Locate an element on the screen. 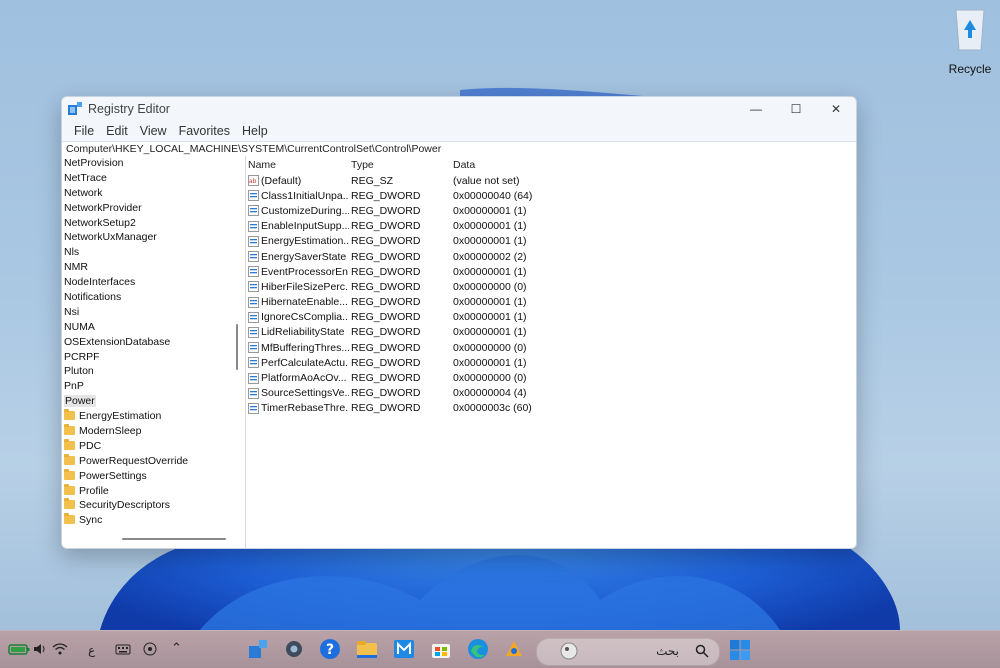  minimize-button: — is located at coordinates (756, 109).